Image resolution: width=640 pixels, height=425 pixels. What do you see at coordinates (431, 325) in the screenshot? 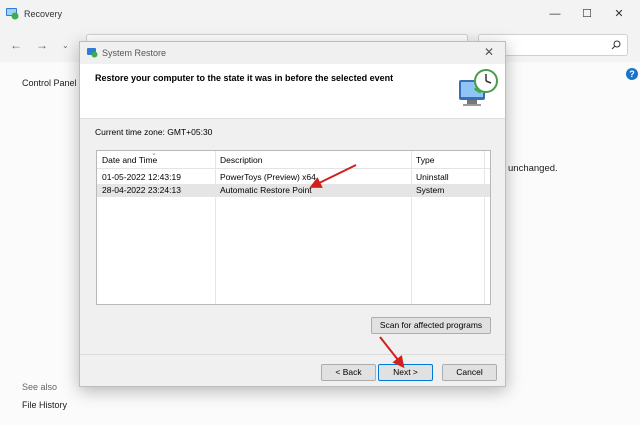
I see `scan-affected-programs-button: Scan for affected programs` at bounding box center [431, 325].